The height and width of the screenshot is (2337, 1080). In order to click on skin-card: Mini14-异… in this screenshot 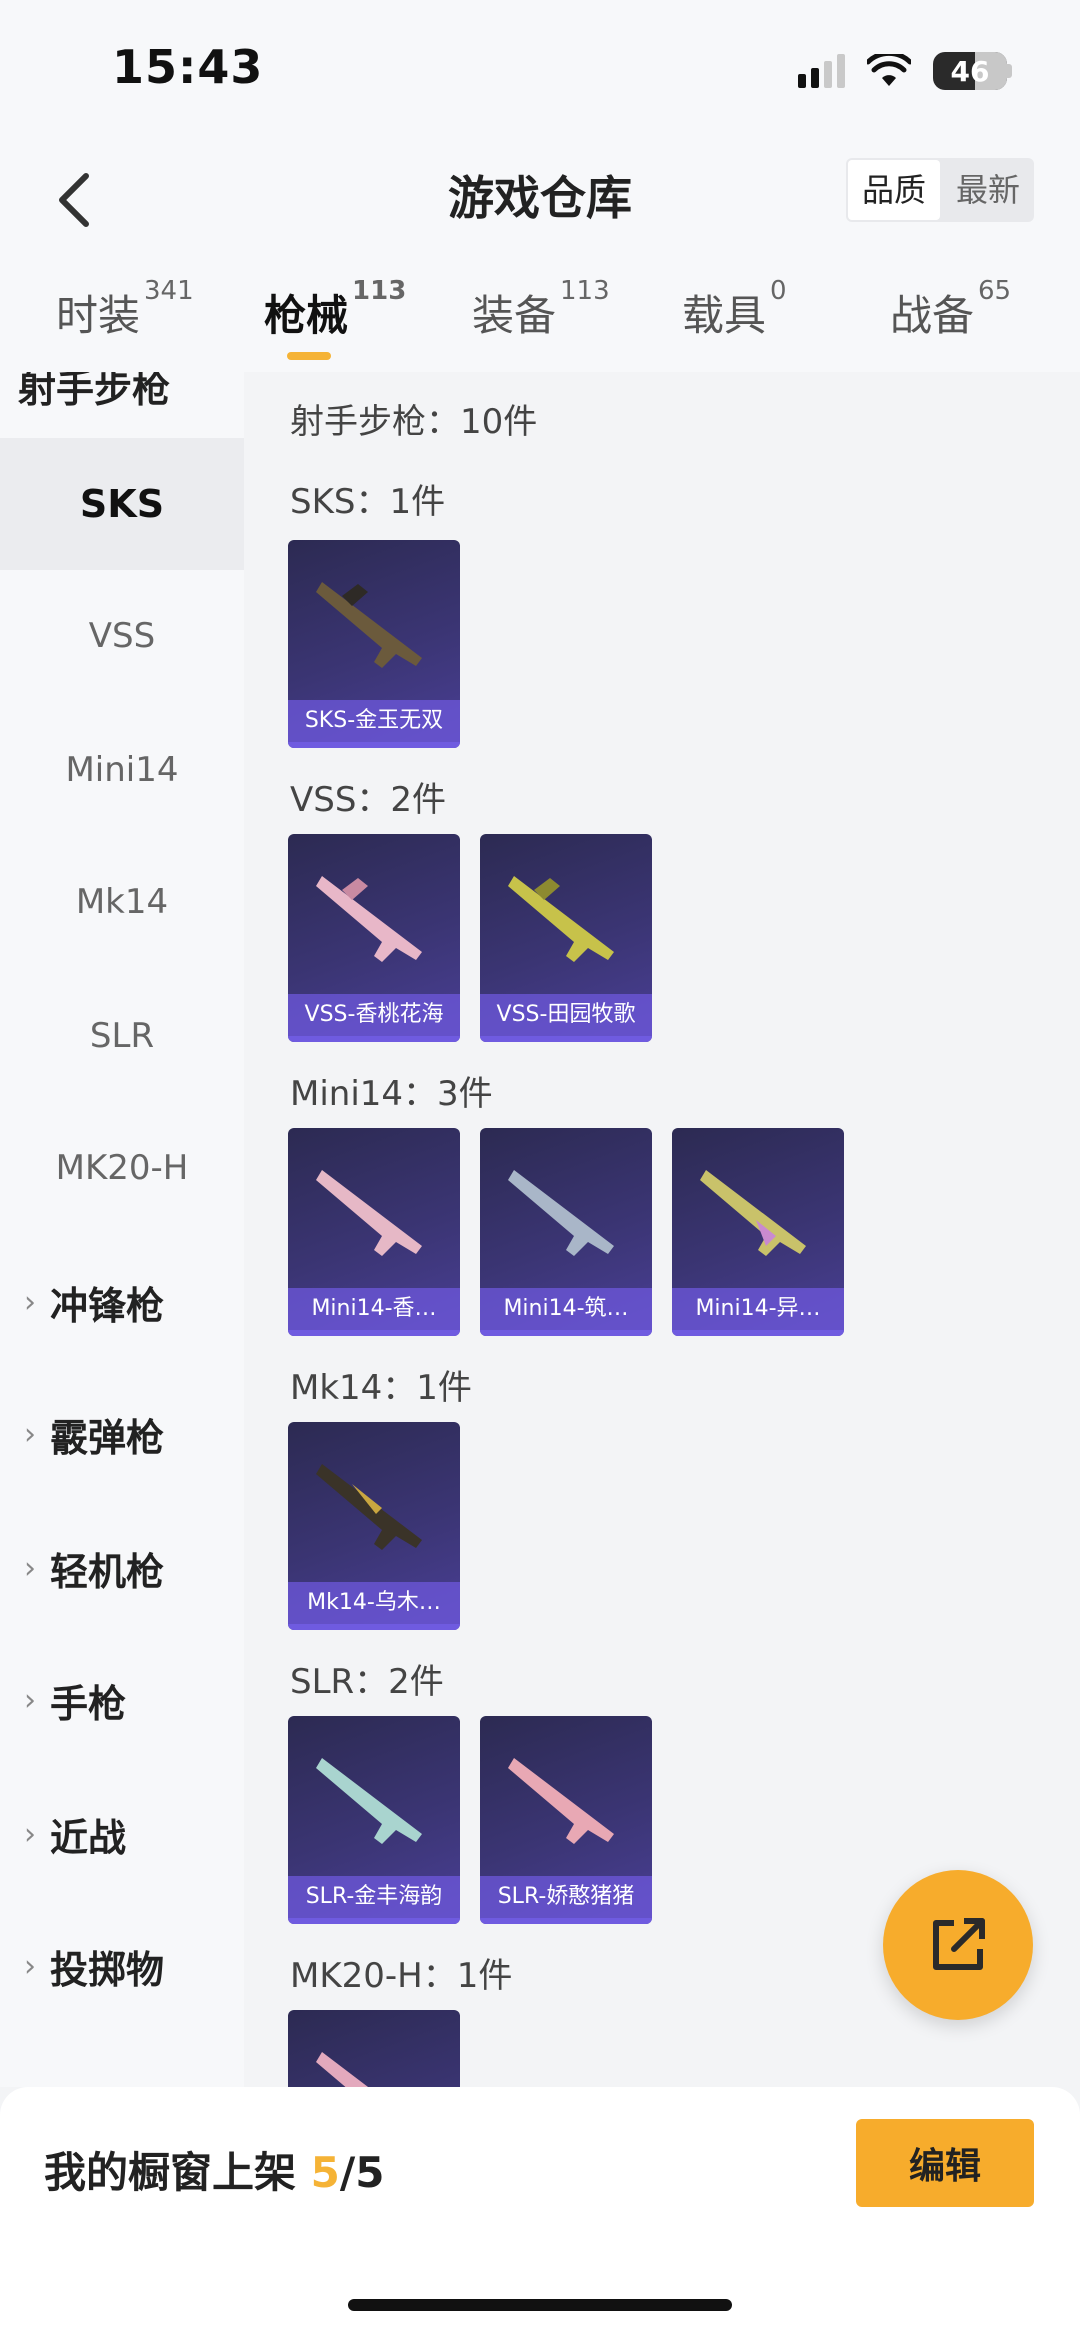, I will do `click(758, 1232)`.